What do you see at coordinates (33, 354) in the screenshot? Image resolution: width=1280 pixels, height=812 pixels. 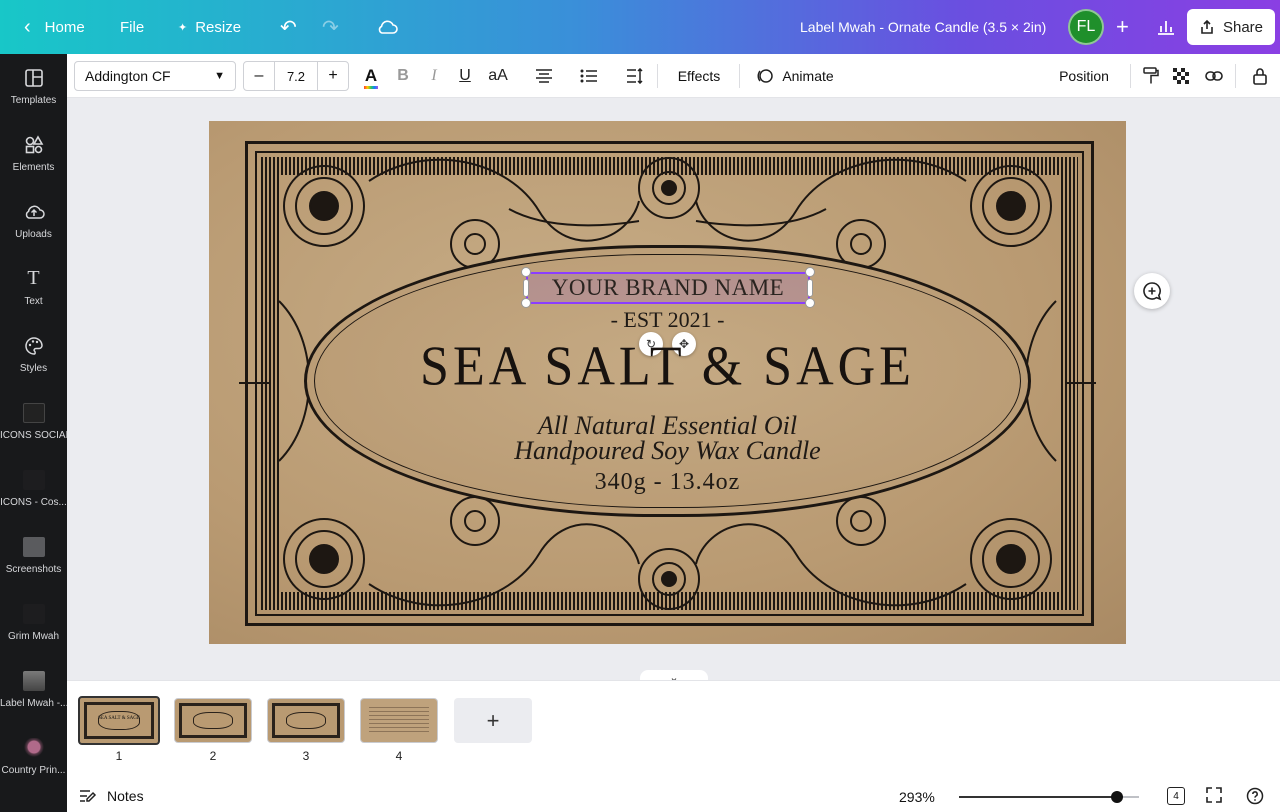 I see `sidebar-item-styles: Styles` at bounding box center [33, 354].